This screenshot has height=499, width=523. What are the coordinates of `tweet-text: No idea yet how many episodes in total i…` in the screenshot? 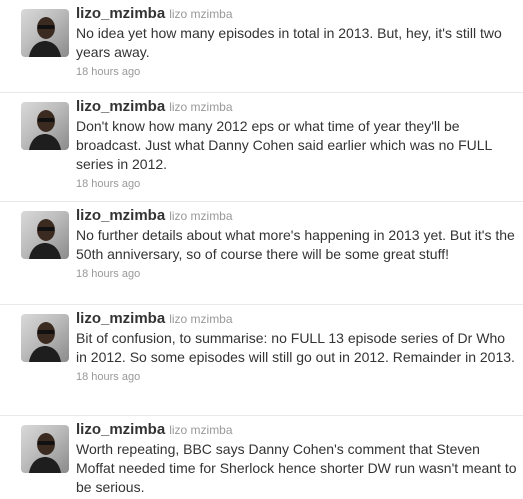 It's located at (289, 42).